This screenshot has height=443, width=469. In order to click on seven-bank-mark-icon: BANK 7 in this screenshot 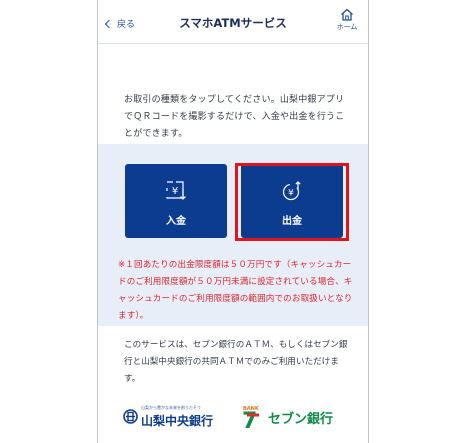, I will do `click(251, 417)`.